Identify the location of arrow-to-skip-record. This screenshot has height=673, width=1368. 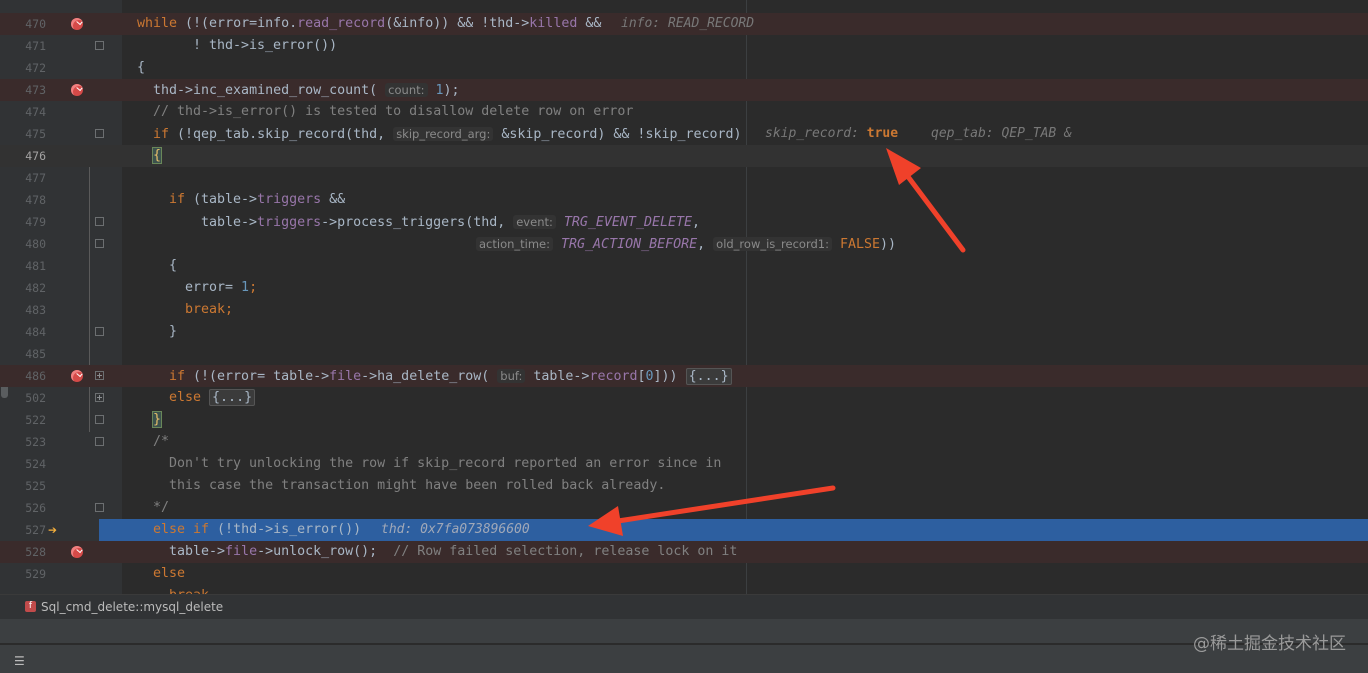
(926, 200).